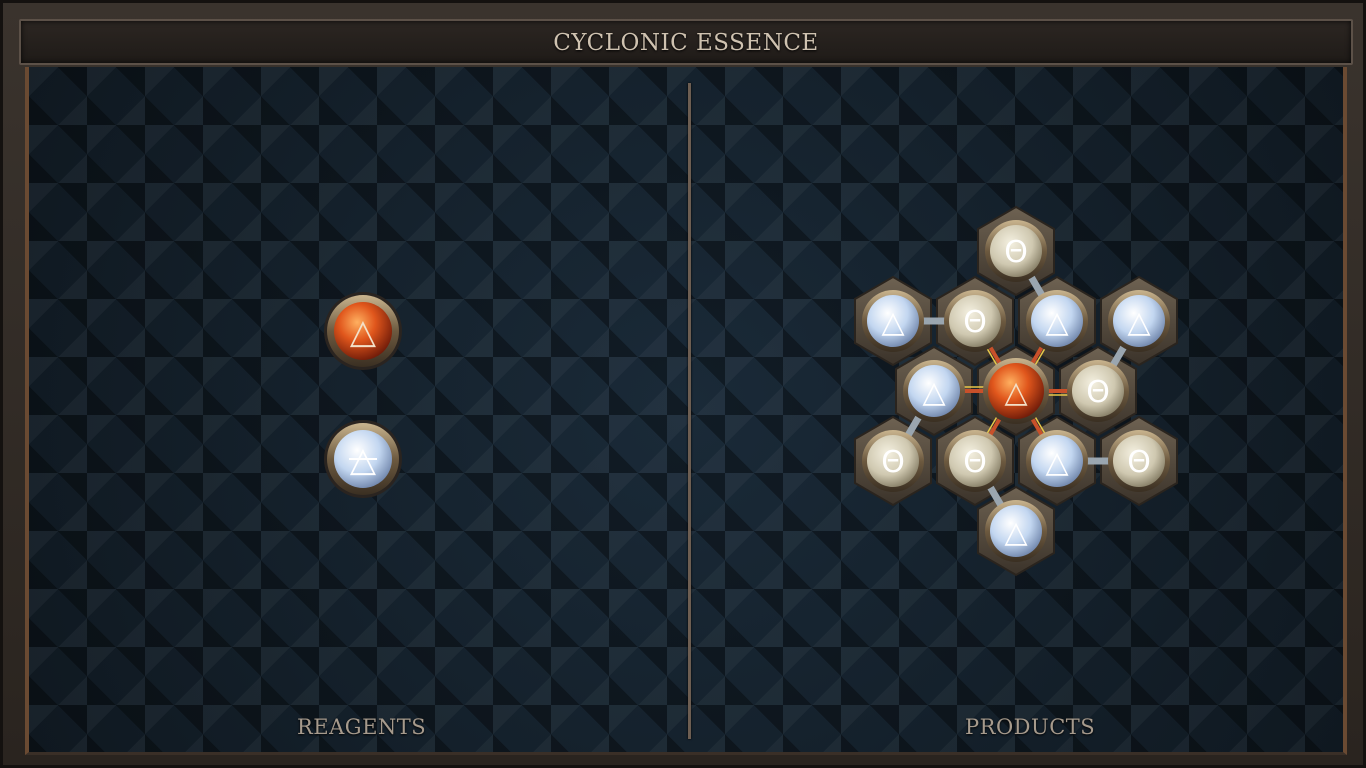  What do you see at coordinates (363, 459) in the screenshot?
I see `reagent-air-atom: △` at bounding box center [363, 459].